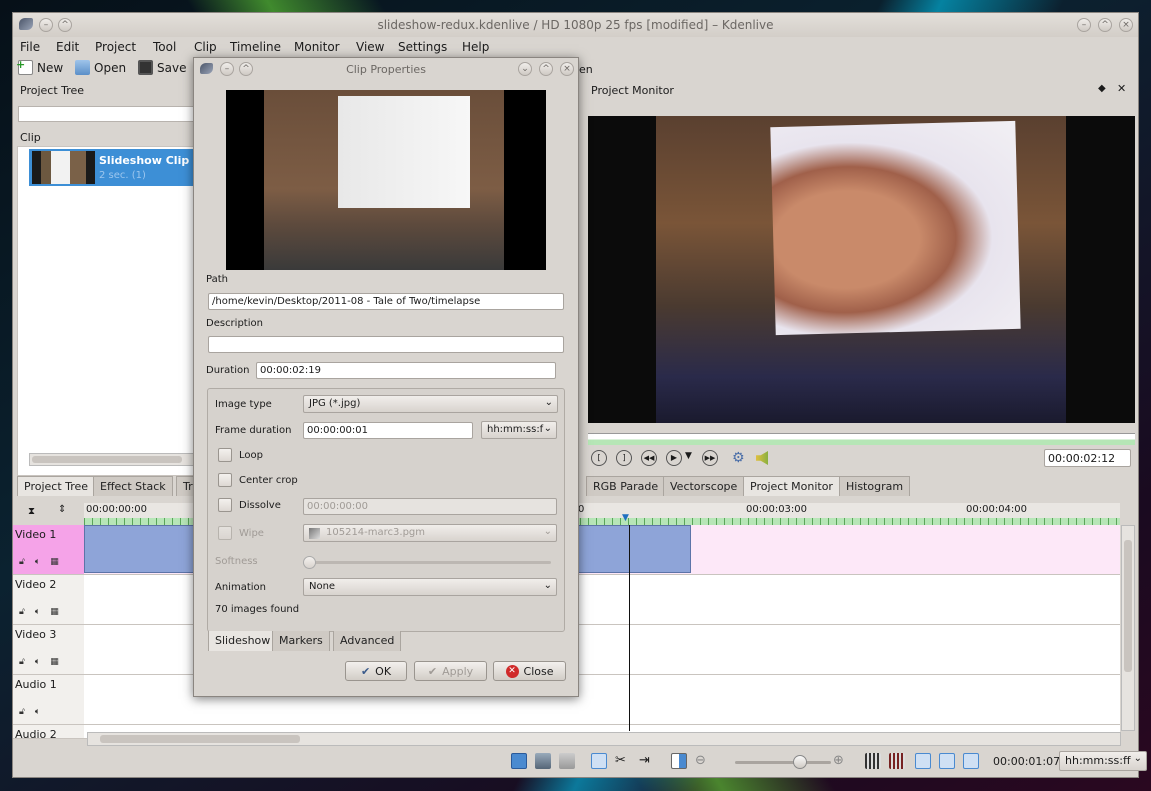 This screenshot has height=791, width=1151. What do you see at coordinates (688, 456) in the screenshot?
I see `play-options-chevron-icon: ▼` at bounding box center [688, 456].